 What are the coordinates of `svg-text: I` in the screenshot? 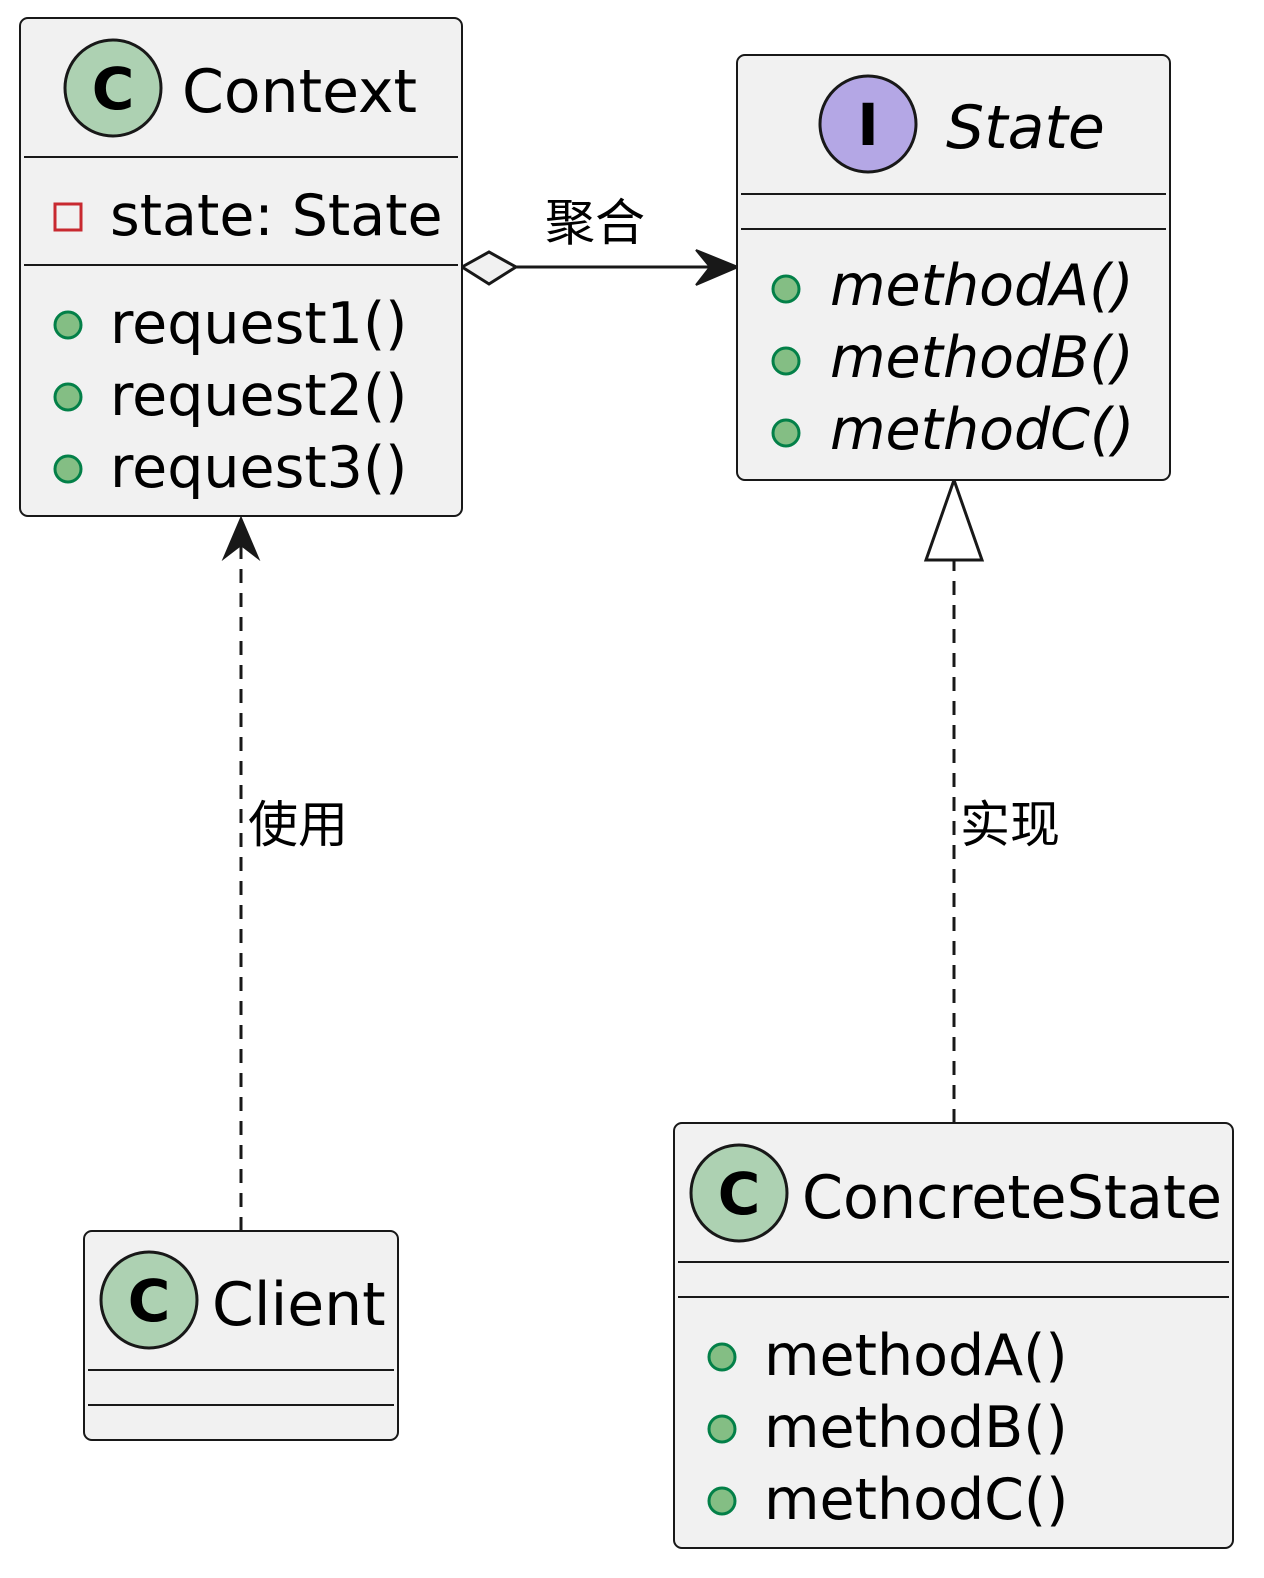 It's located at (868, 125).